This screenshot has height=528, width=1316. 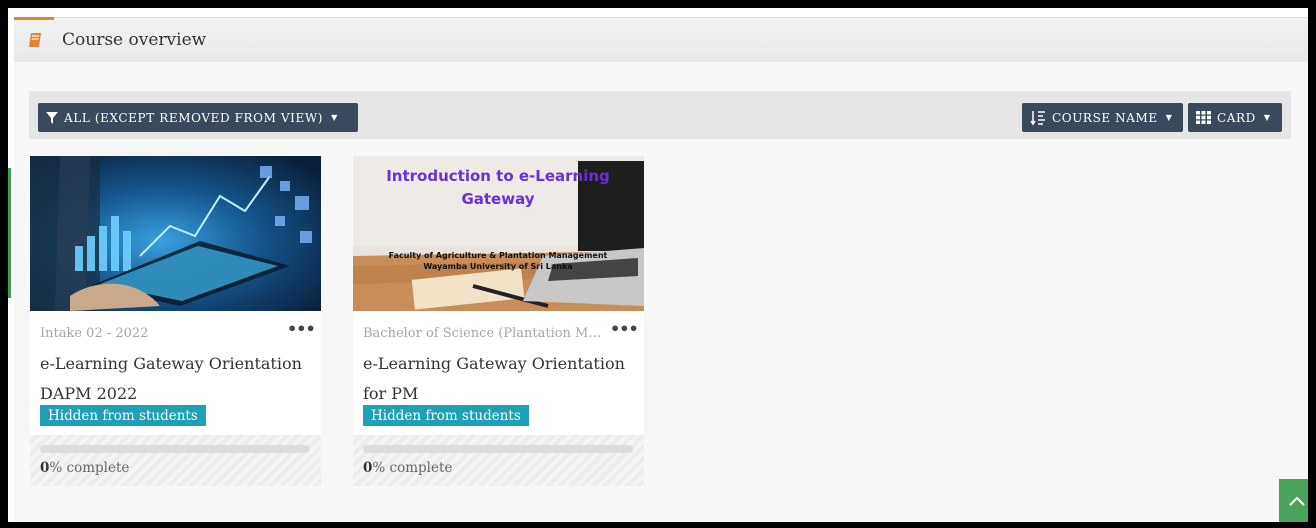 I want to click on course-title-link: e-Learning Gateway Orientation DAPM 2022, so click(x=175, y=379).